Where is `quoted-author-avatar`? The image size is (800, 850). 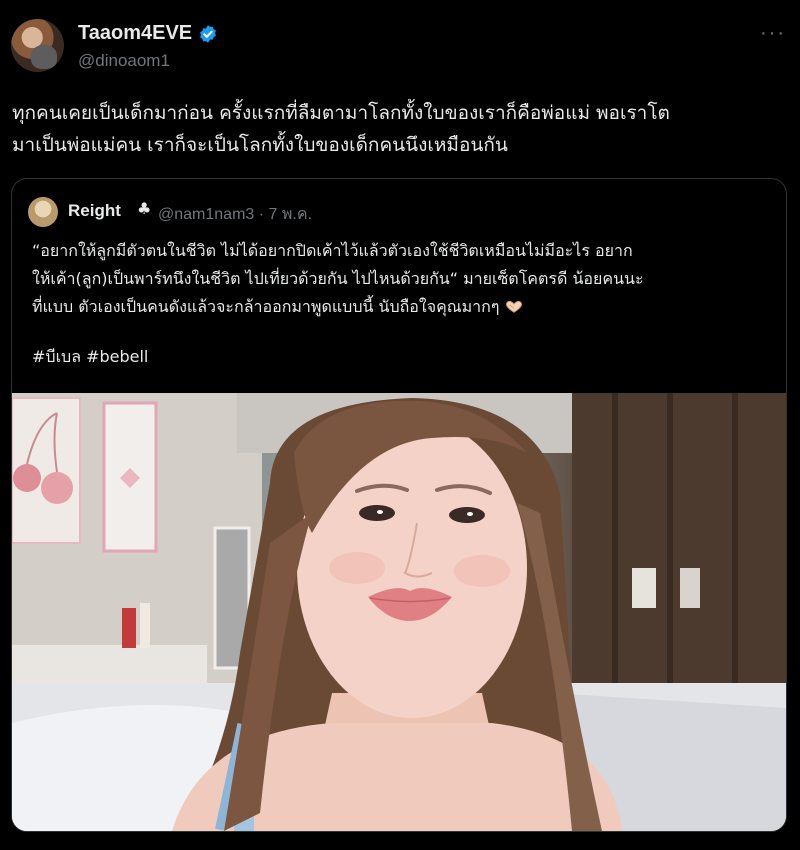
quoted-author-avatar is located at coordinates (43, 212).